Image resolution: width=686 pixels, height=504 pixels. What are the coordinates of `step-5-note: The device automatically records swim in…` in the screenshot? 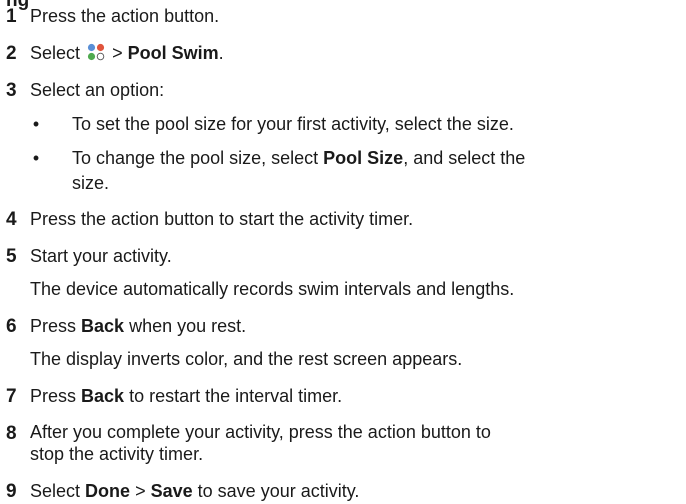 It's located at (272, 289).